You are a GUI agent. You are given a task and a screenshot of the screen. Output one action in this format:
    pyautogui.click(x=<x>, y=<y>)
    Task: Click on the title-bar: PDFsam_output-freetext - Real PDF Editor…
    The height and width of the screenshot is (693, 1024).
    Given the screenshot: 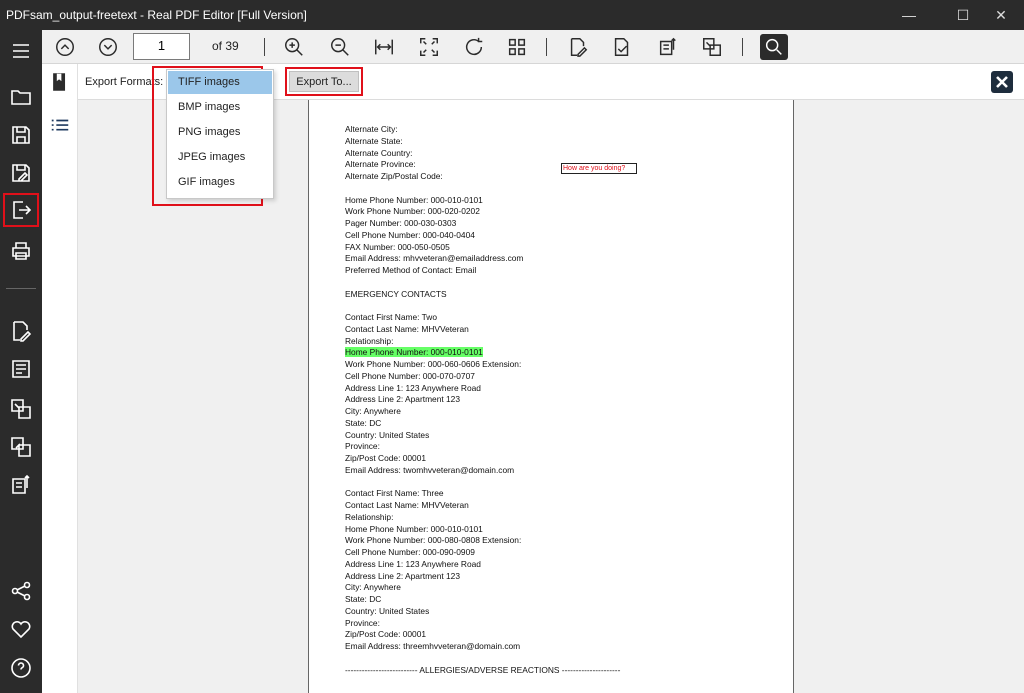 What is the action you would take?
    pyautogui.click(x=512, y=15)
    